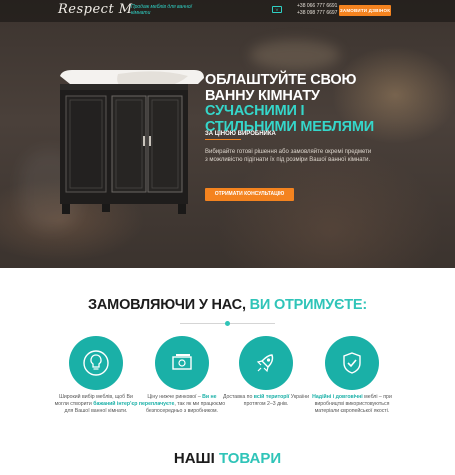  What do you see at coordinates (249, 194) in the screenshot?
I see `consultation-button: ОТРИМАТИ КОНСУЛЬТАЦІЮ` at bounding box center [249, 194].